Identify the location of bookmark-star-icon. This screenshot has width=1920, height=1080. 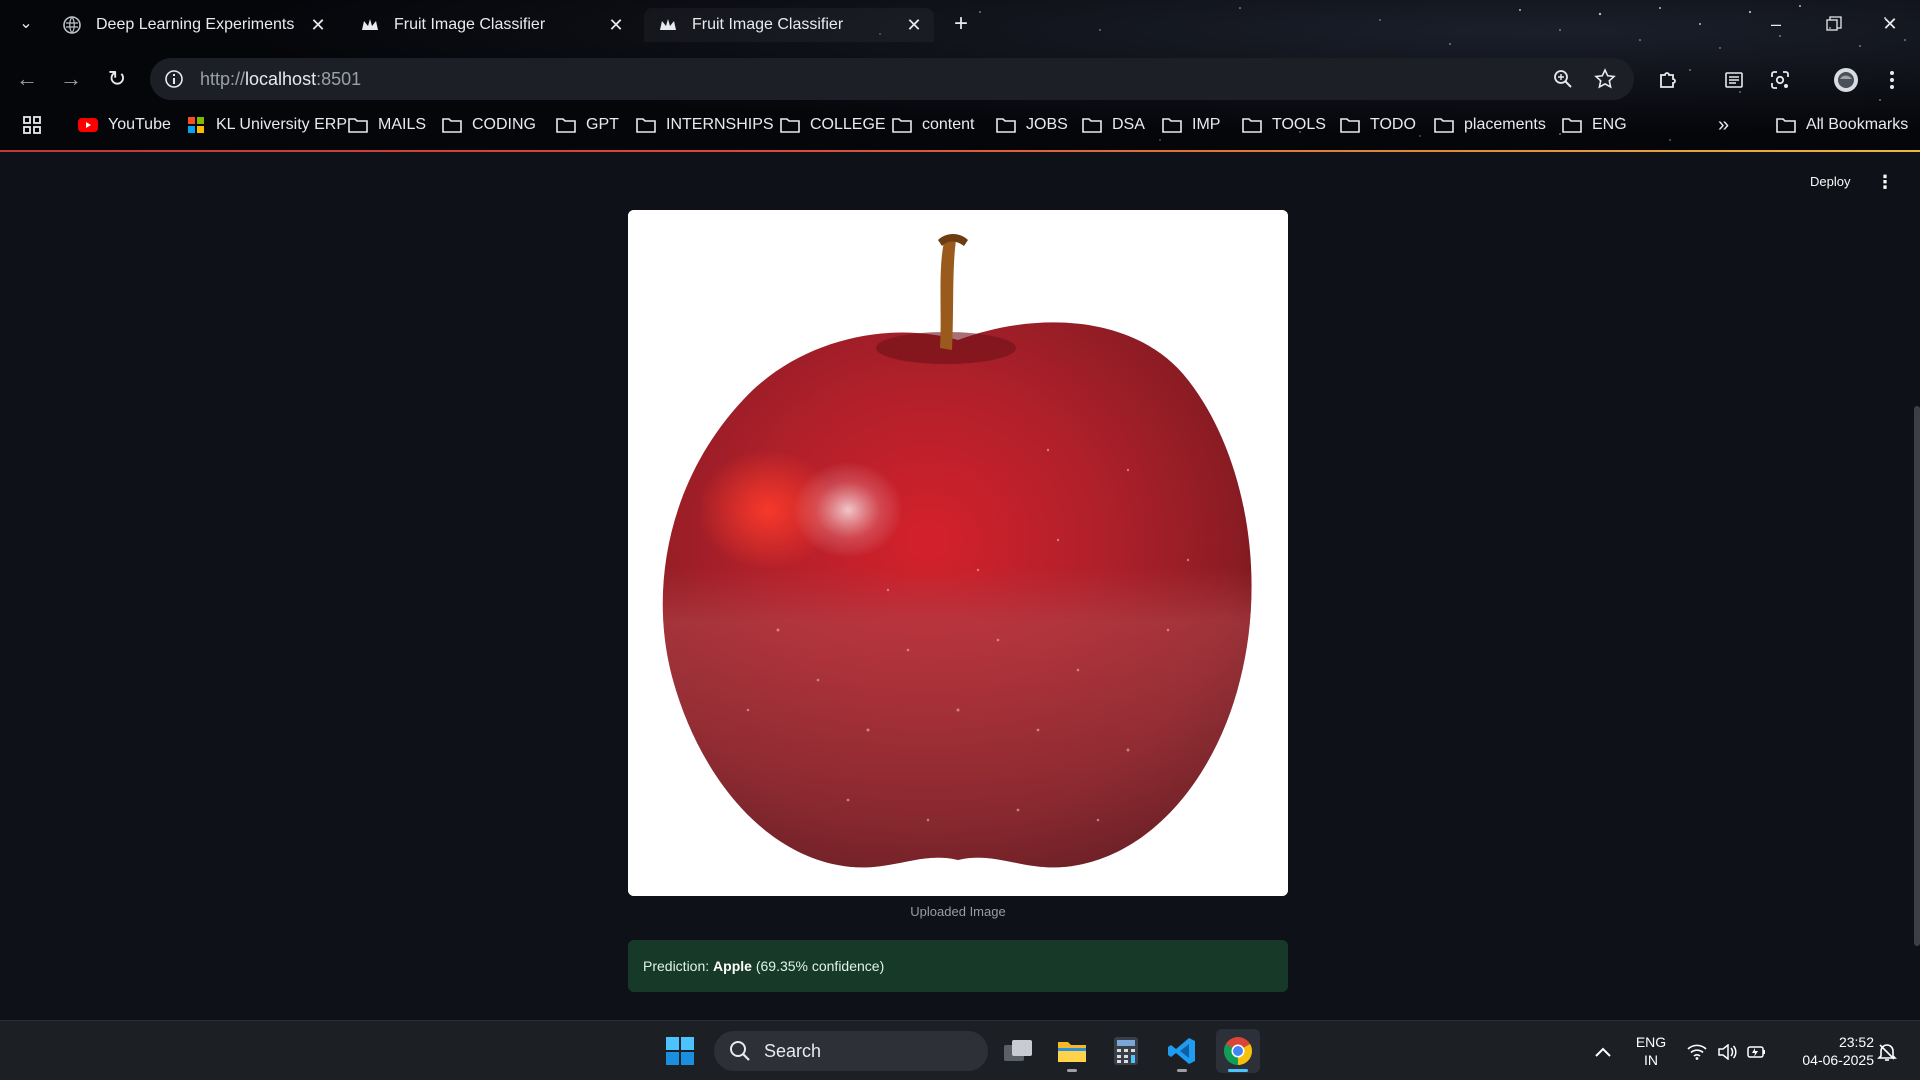
(1605, 79).